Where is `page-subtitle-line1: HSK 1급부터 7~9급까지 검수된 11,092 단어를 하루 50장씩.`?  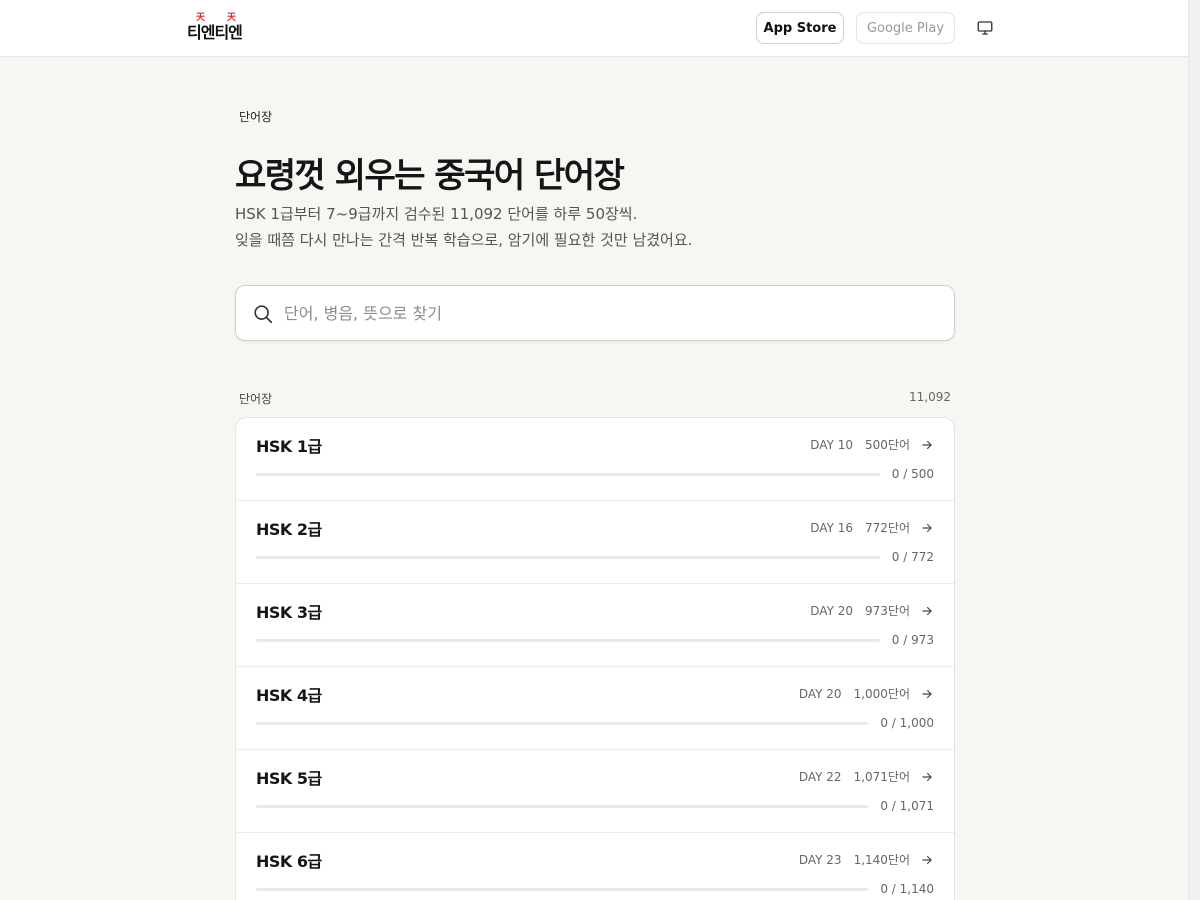
page-subtitle-line1: HSK 1급부터 7~9급까지 검수된 11,092 단어를 하루 50장씩. is located at coordinates (436, 214).